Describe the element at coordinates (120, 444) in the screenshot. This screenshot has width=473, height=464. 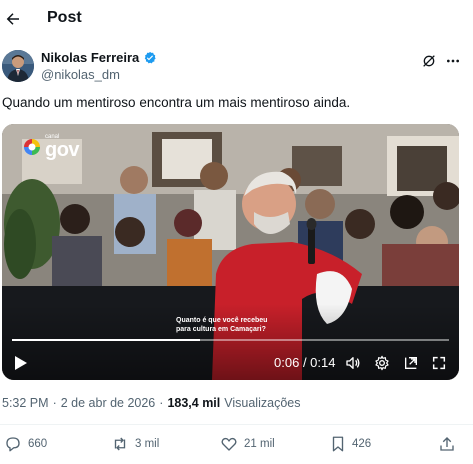
I see `repost-icon` at that location.